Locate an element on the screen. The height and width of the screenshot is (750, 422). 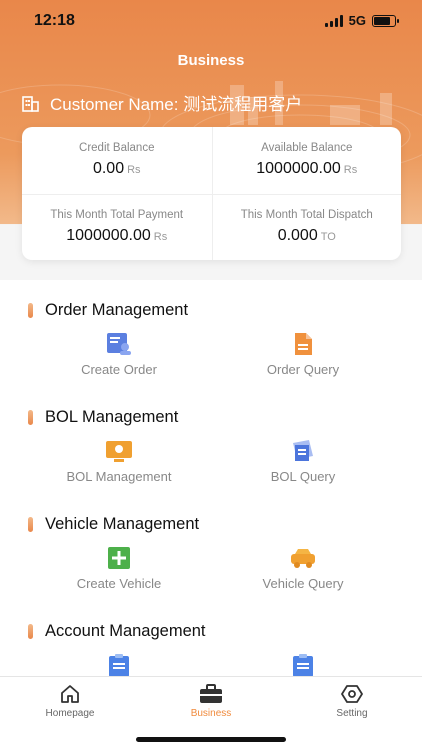
month-dispatch: This Month Total Dispatch 0.000 TO is located at coordinates (306, 226).